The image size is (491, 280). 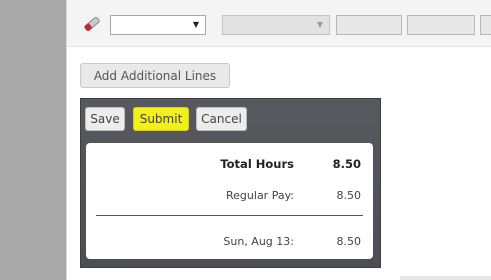 What do you see at coordinates (105, 119) in the screenshot?
I see `save-button: Save` at bounding box center [105, 119].